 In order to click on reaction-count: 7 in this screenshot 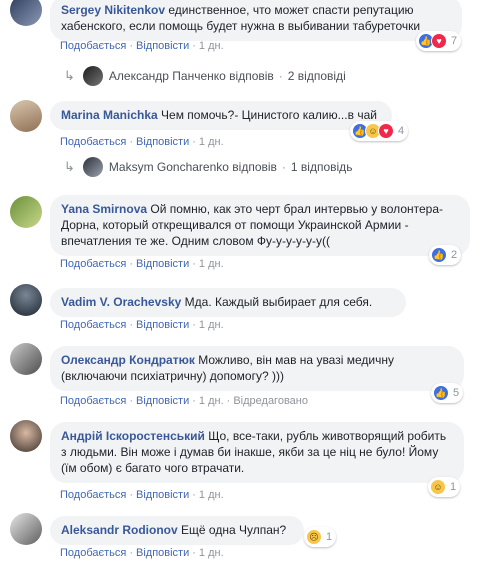, I will do `click(454, 41)`.